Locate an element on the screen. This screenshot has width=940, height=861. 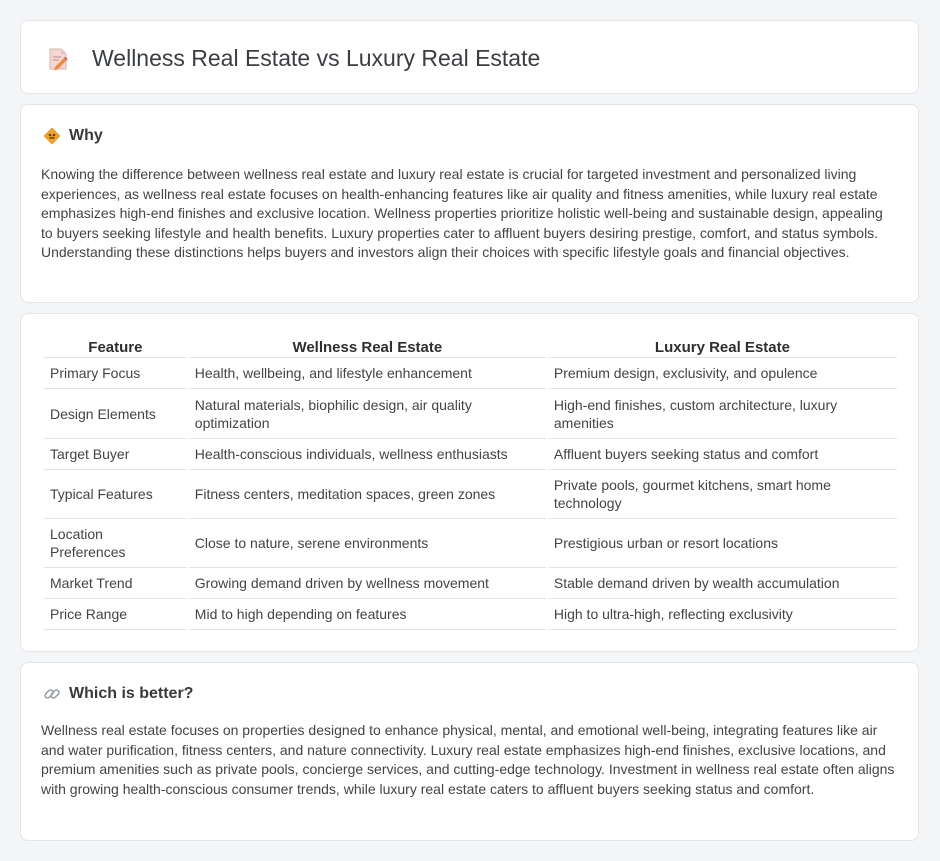
feature-cell: Typical Features is located at coordinates (115, 494).